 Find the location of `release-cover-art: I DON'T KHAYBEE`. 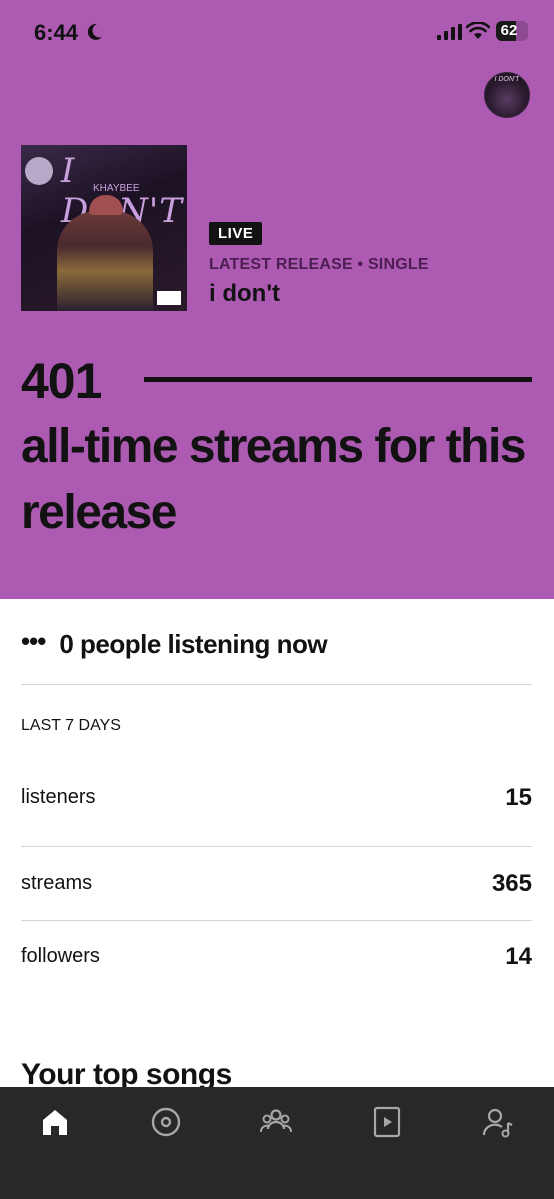

release-cover-art: I DON'T KHAYBEE is located at coordinates (104, 228).